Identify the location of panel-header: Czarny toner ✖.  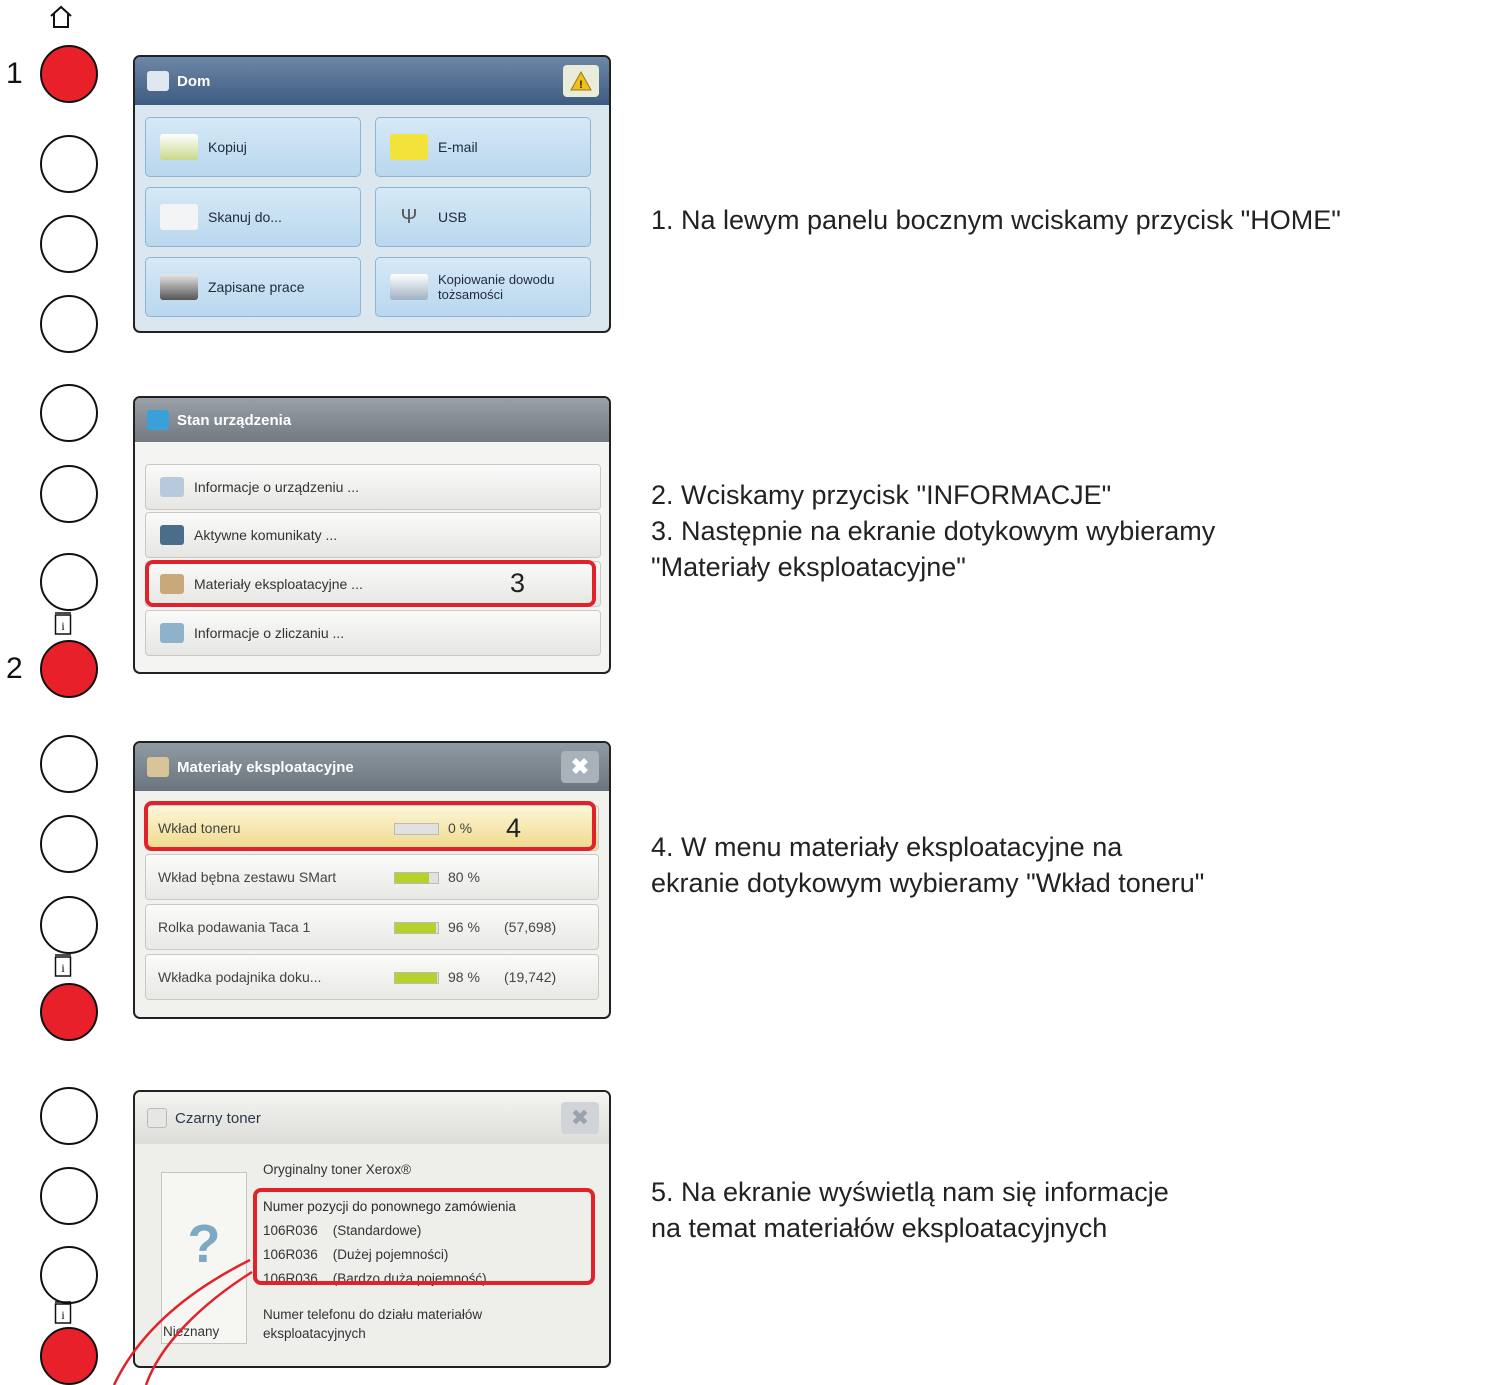
(372, 1118).